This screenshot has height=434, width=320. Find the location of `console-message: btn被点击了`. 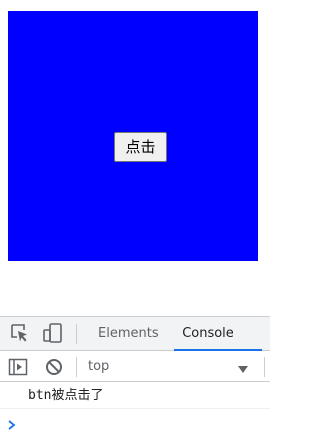

console-message: btn被点击了 is located at coordinates (135, 396).